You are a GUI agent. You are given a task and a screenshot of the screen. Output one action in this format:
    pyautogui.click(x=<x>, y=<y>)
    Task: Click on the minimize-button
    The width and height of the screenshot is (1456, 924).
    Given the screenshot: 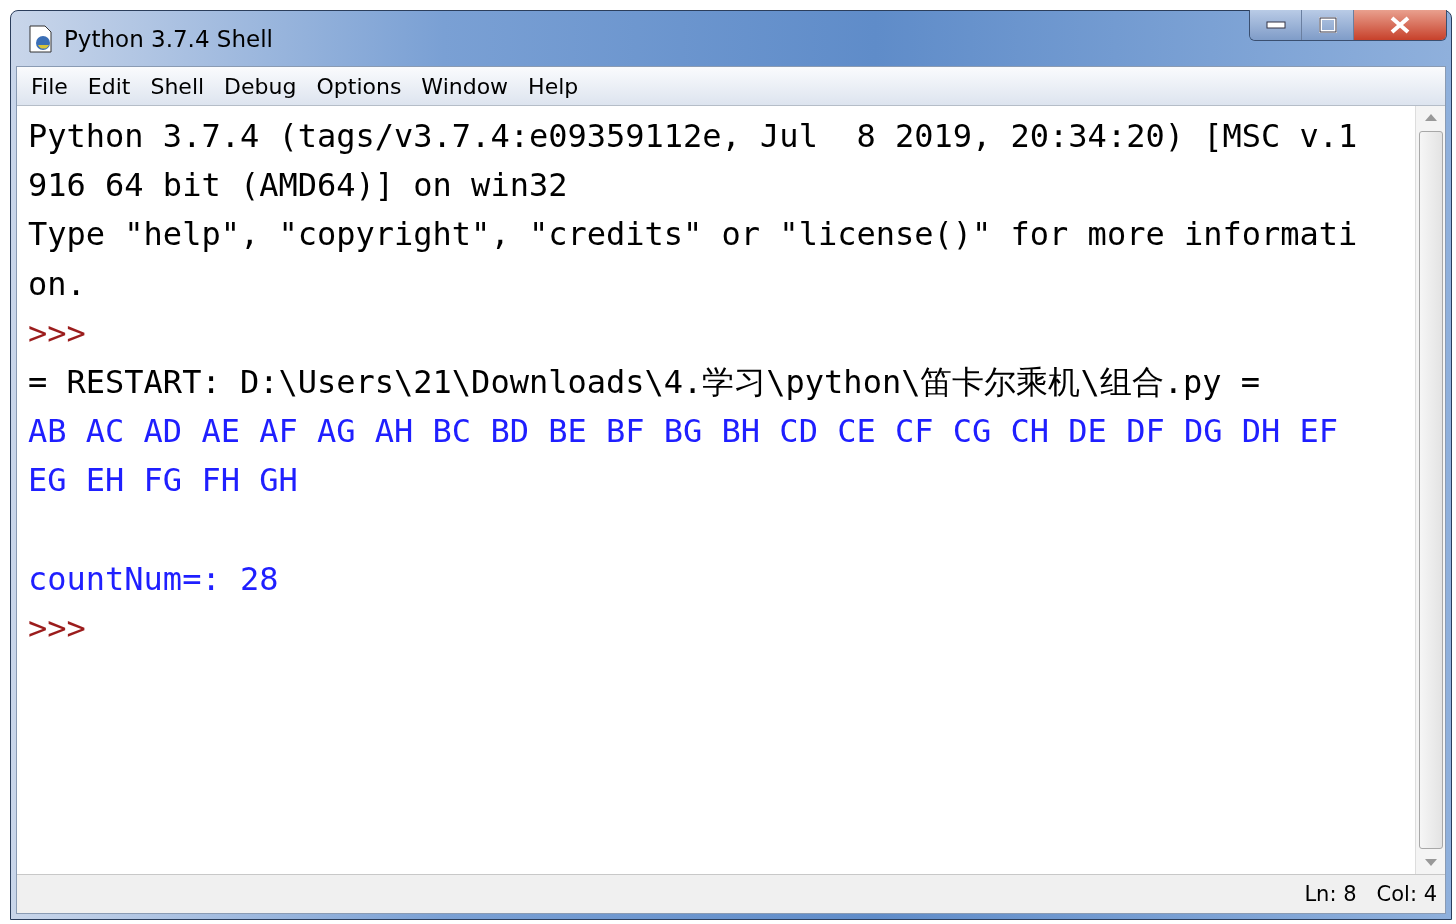 What is the action you would take?
    pyautogui.click(x=1276, y=25)
    